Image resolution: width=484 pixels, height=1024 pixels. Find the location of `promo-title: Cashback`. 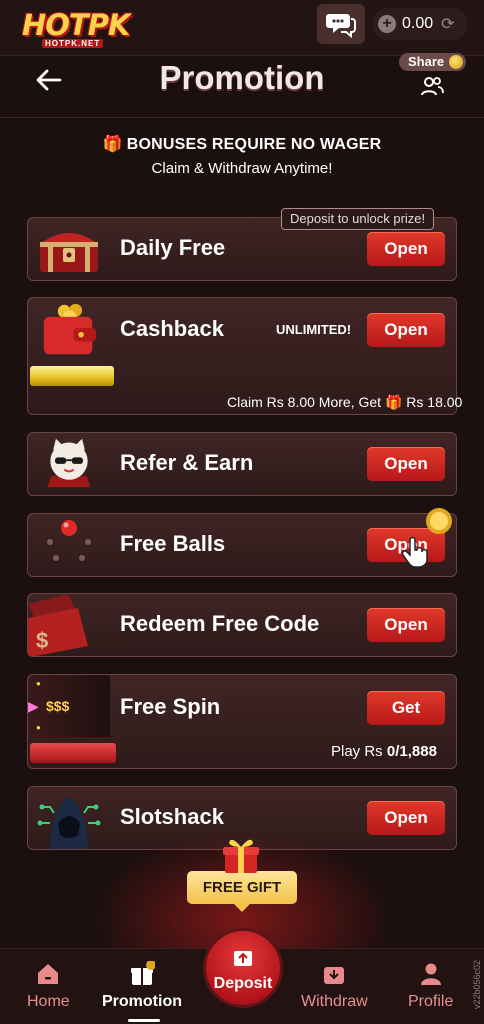

promo-title: Cashback is located at coordinates (172, 328).